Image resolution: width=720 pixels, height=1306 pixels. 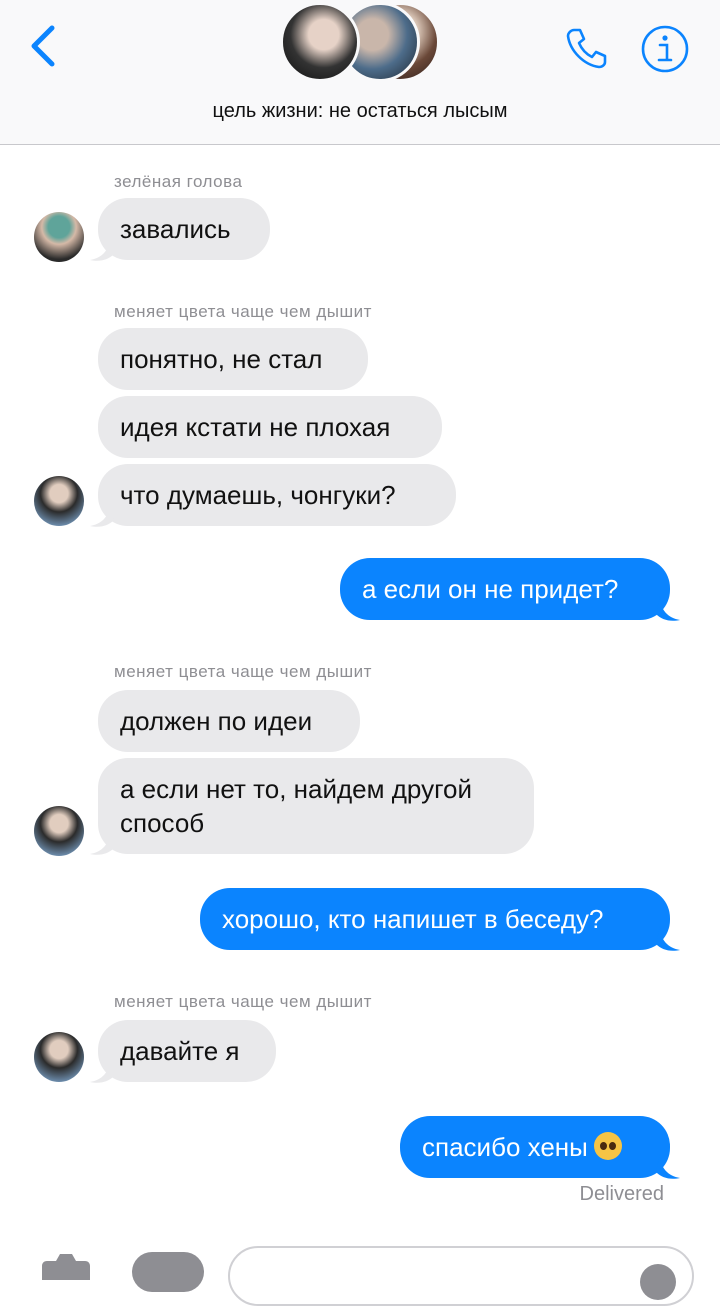 I want to click on pleading-face-icon, so click(x=607, y=1146).